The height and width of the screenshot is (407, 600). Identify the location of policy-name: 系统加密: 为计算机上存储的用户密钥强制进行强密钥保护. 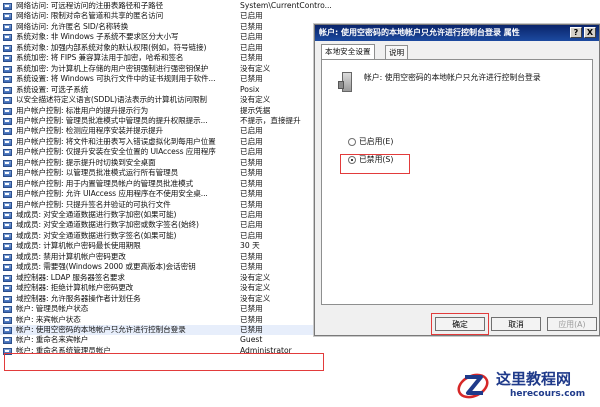
(112, 68).